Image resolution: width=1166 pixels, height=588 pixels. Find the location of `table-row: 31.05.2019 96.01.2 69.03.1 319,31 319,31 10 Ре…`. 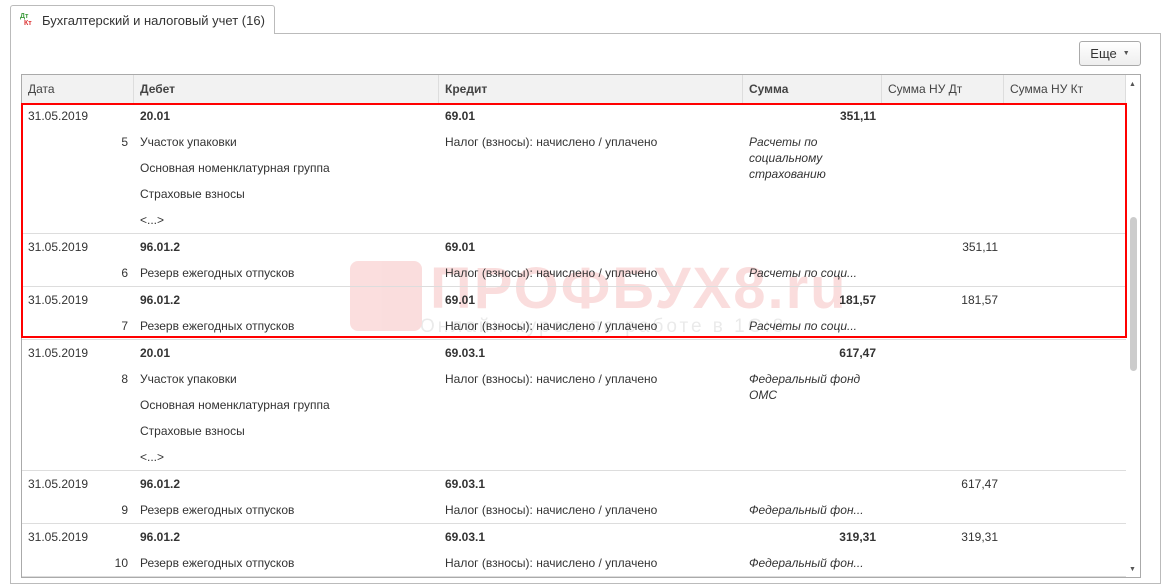

table-row: 31.05.2019 96.01.2 69.03.1 319,31 319,31 10 Ре… is located at coordinates (574, 550).